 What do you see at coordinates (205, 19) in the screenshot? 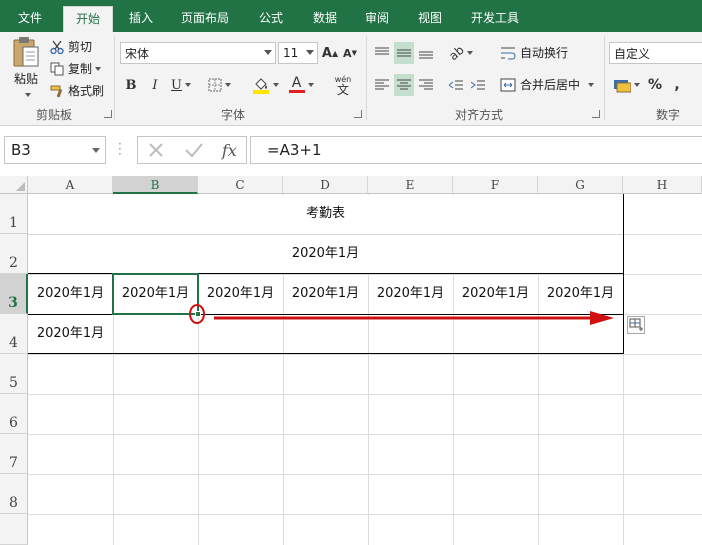
I see `tab-page-layout: 页面布局` at bounding box center [205, 19].